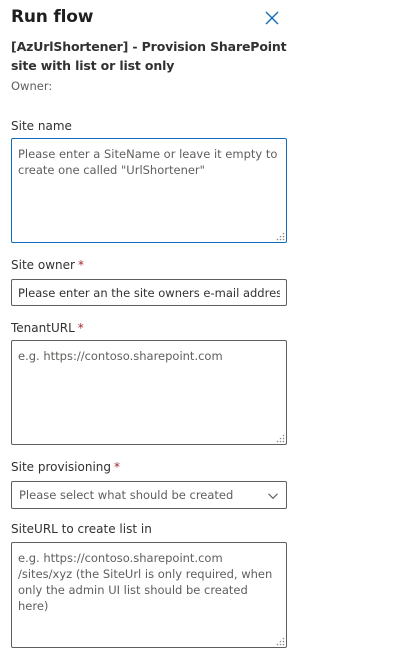 The image size is (405, 660). I want to click on site-owner-input, so click(149, 292).